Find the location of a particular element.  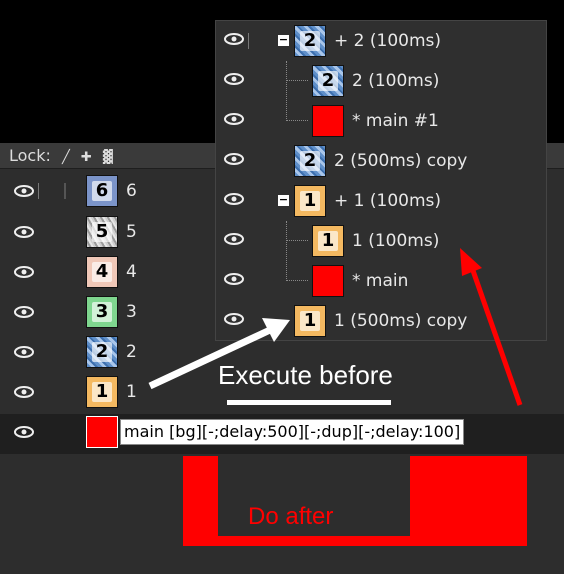

frame-name: 2 (500ms) copy is located at coordinates (400, 161).